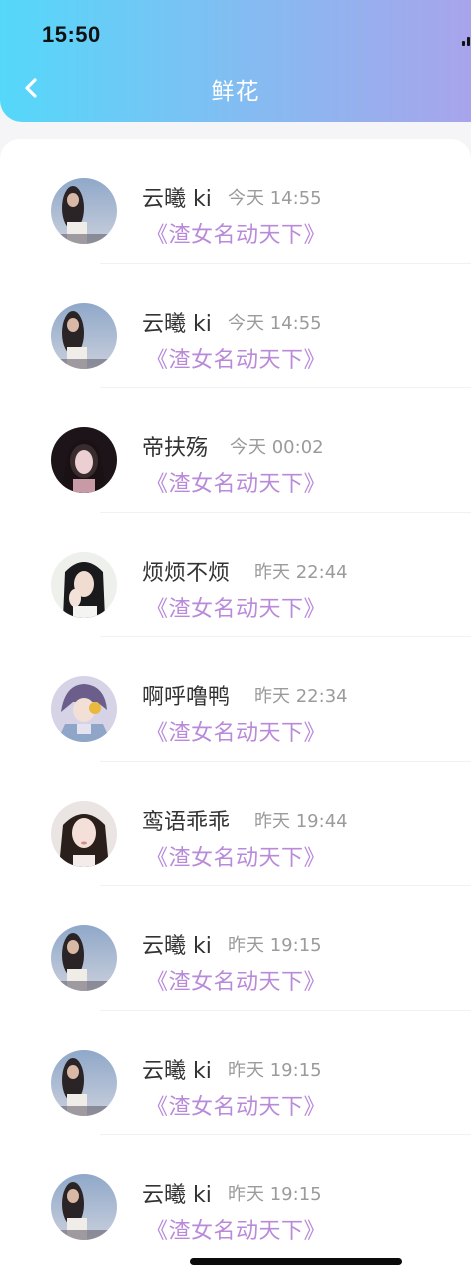 Image resolution: width=471 pixels, height=1280 pixels. What do you see at coordinates (277, 447) in the screenshot?
I see `sent-time: 今天 00:02` at bounding box center [277, 447].